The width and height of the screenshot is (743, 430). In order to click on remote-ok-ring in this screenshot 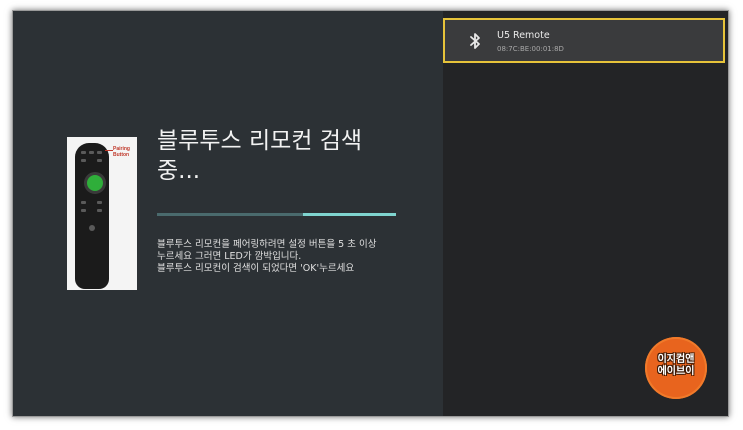, I will do `click(95, 183)`.